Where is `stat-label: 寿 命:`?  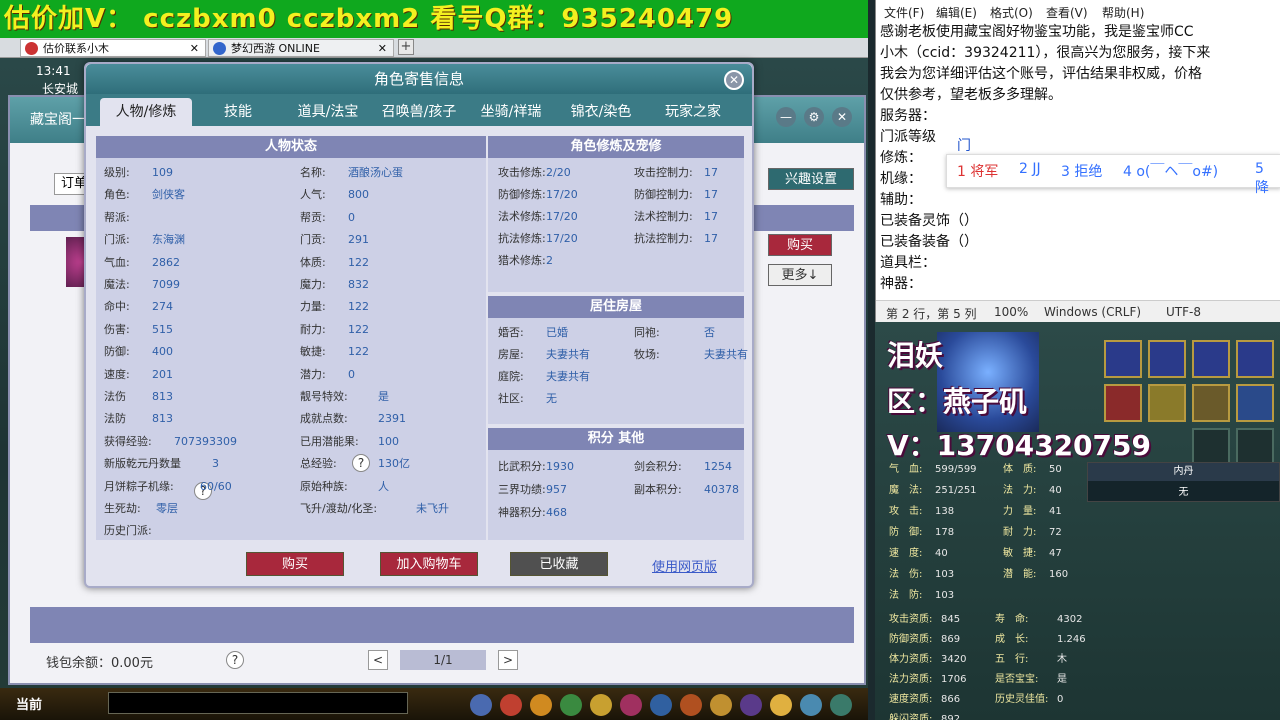
stat-label: 寿 命: is located at coordinates (1012, 619).